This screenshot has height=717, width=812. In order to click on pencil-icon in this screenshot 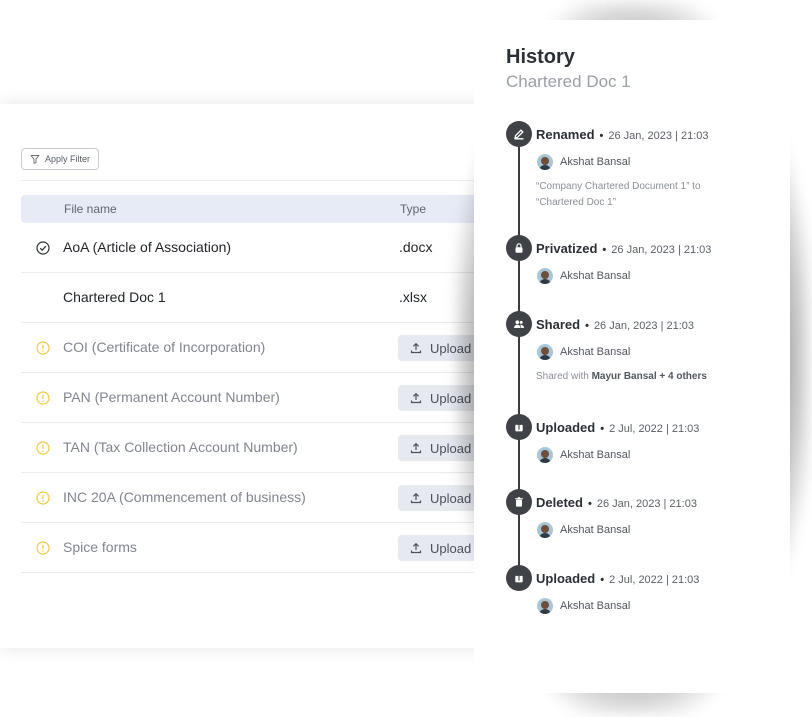, I will do `click(519, 134)`.